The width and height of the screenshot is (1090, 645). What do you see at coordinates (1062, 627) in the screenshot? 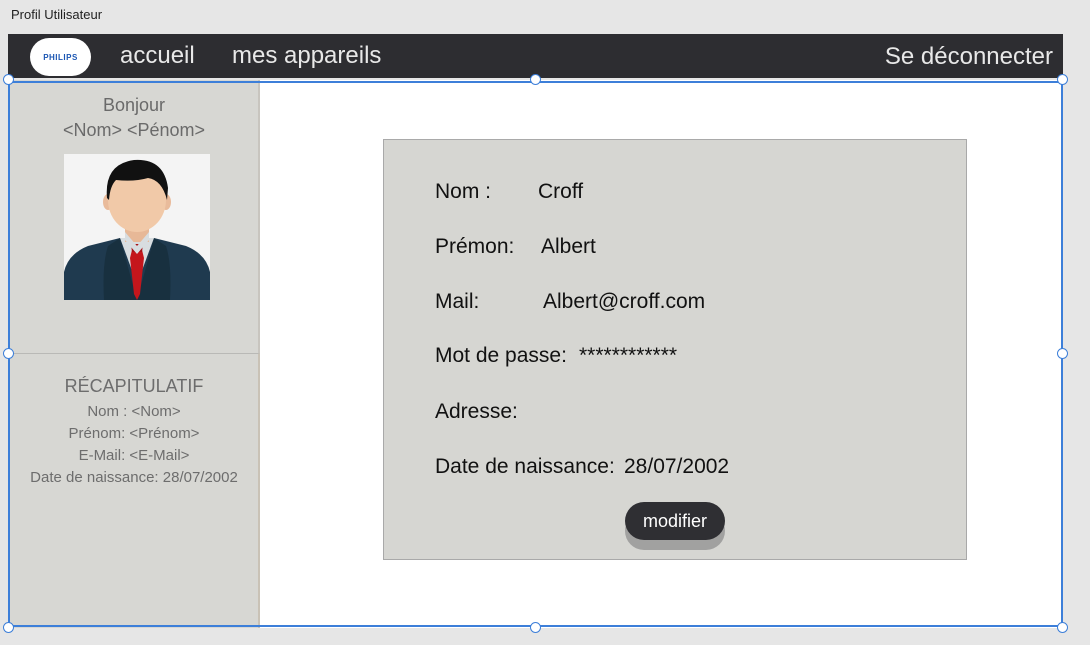
I see `resize-handle-bottom-right` at bounding box center [1062, 627].